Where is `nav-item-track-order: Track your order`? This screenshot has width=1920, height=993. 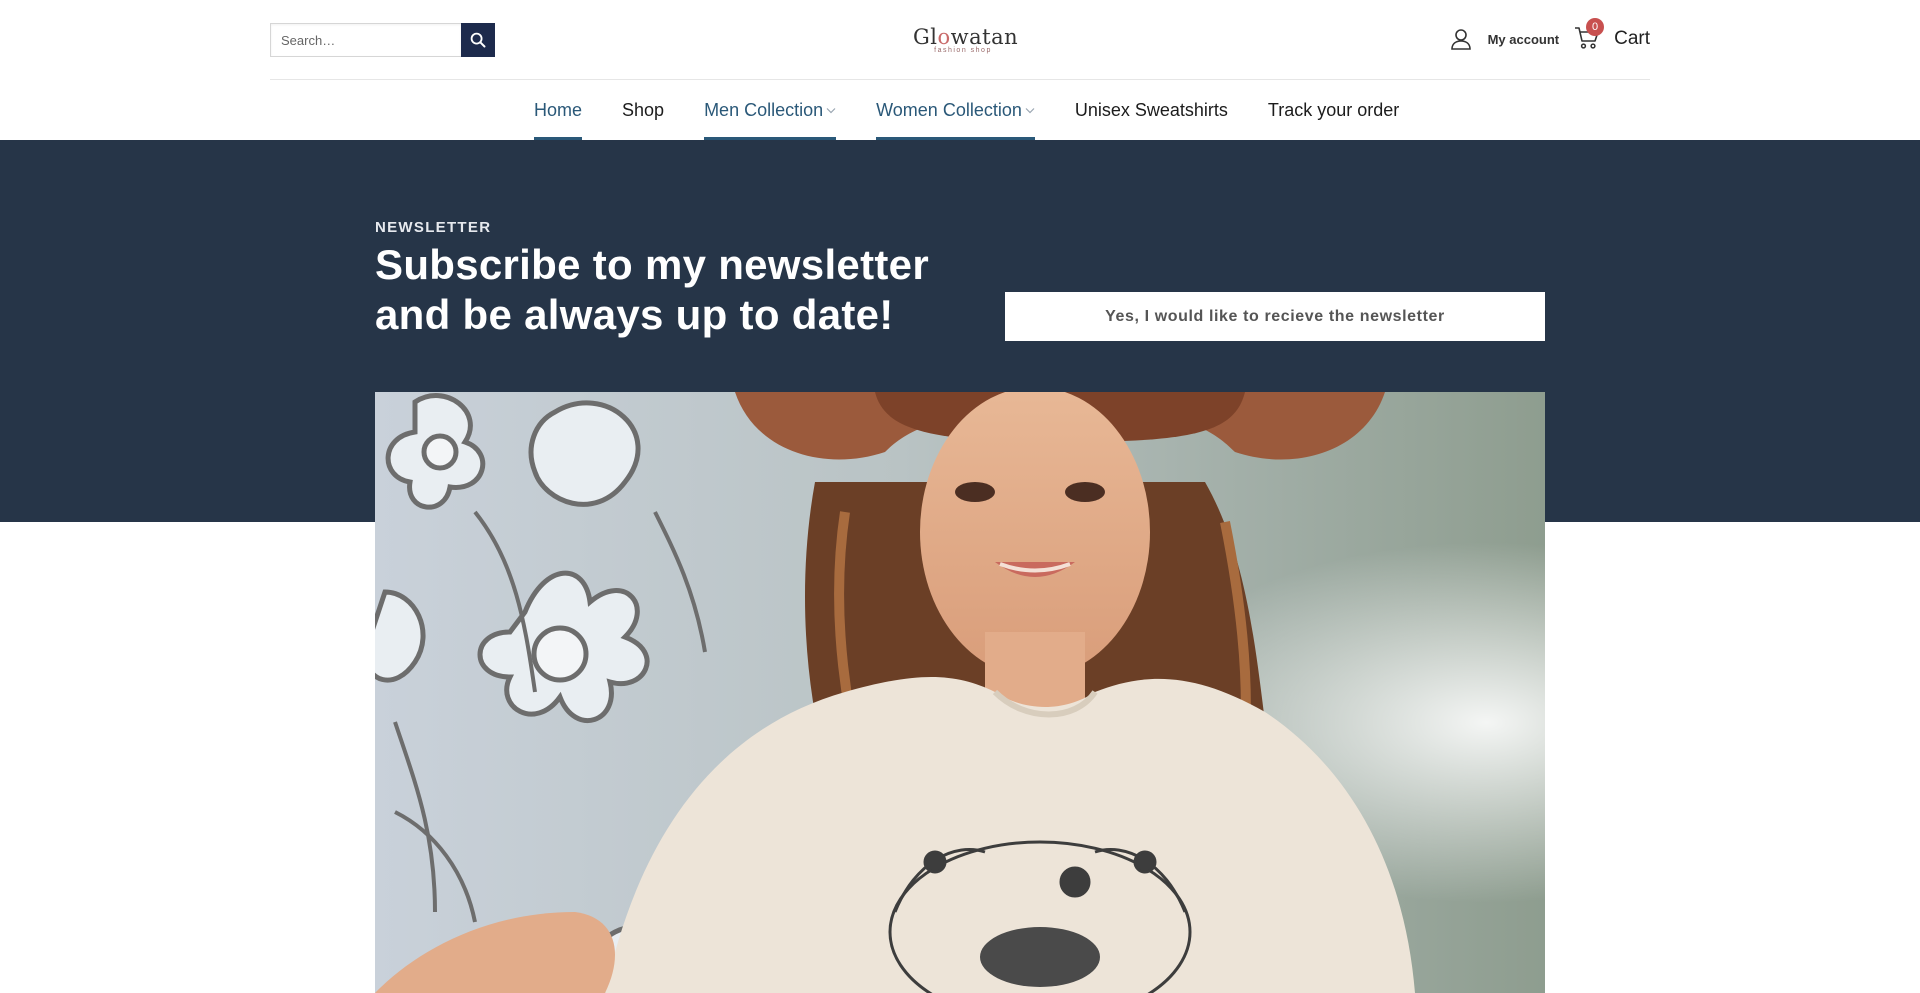 nav-item-track-order: Track your order is located at coordinates (1333, 110).